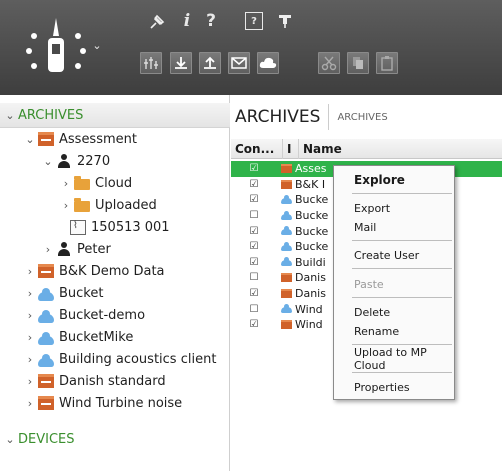 This screenshot has width=502, height=471. I want to click on tree-item: › Uploaded, so click(108, 205).